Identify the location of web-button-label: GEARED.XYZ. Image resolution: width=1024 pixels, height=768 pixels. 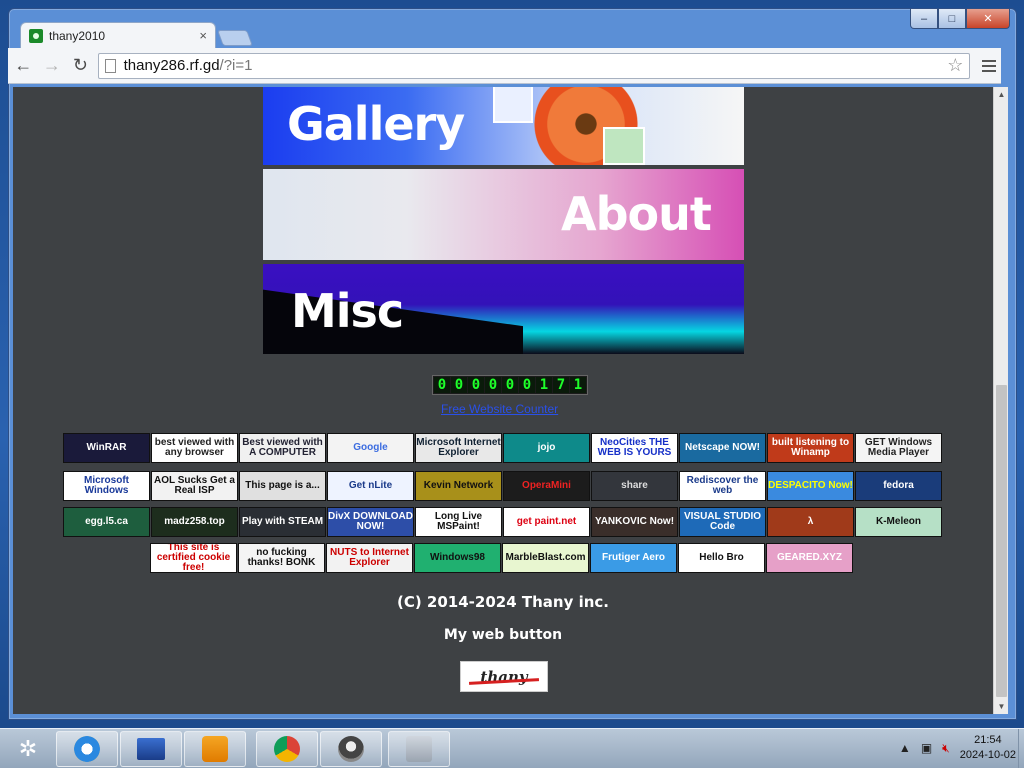
(809, 557).